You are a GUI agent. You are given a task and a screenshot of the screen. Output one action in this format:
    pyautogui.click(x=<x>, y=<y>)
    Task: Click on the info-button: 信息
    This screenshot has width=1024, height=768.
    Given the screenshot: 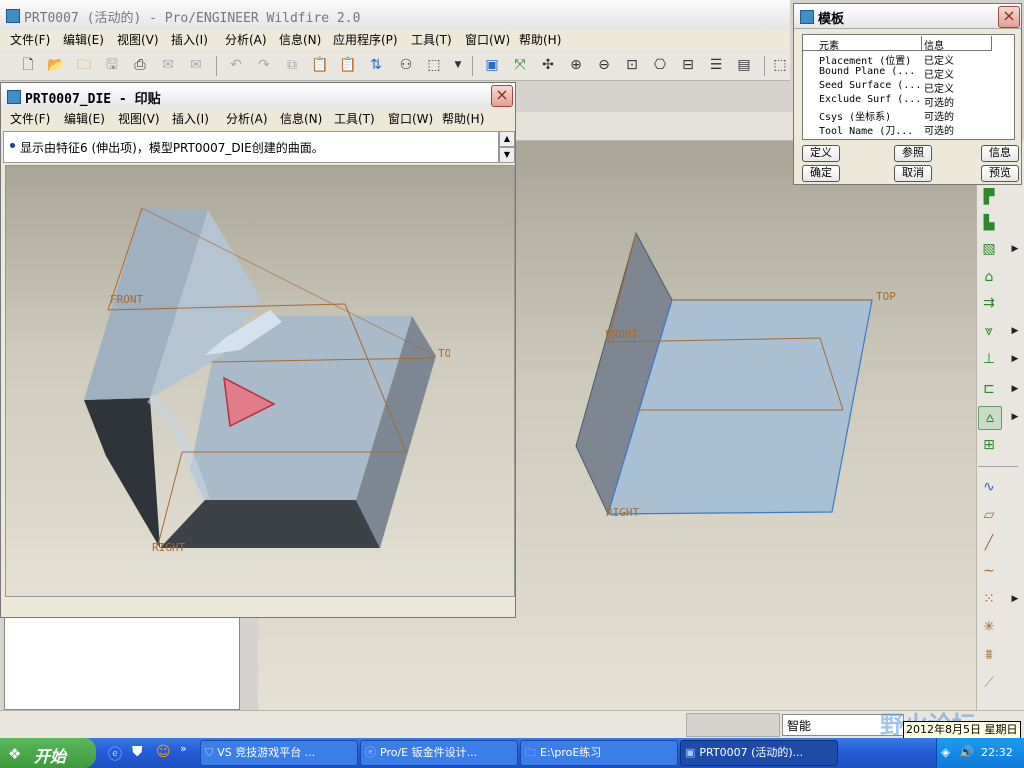 What is the action you would take?
    pyautogui.click(x=1000, y=153)
    